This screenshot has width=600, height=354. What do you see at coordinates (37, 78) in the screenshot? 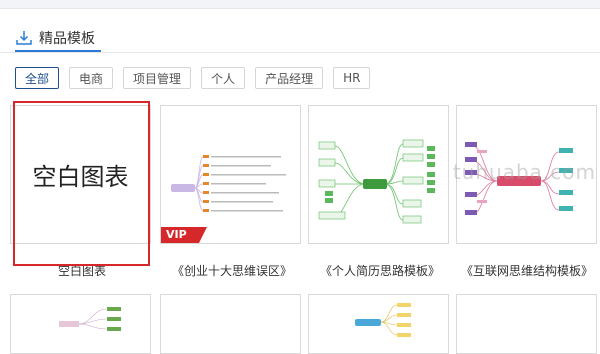
I see `tab-all: 全部` at bounding box center [37, 78].